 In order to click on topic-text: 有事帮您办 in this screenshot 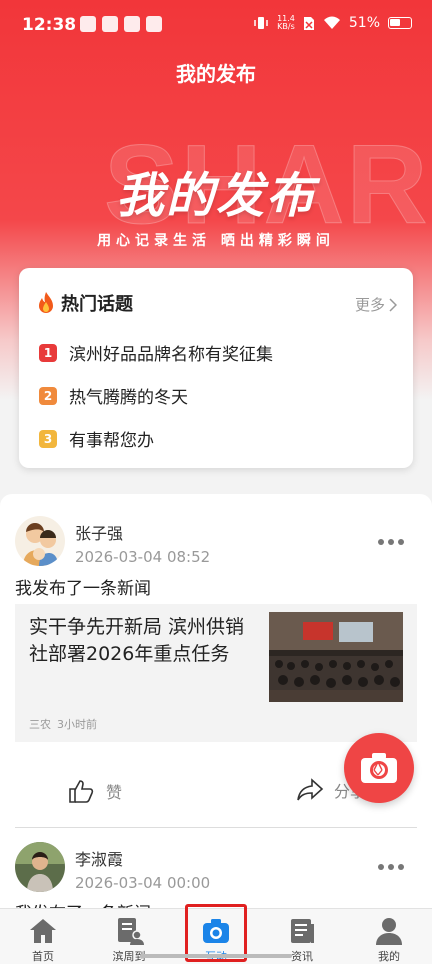, I will do `click(111, 441)`.